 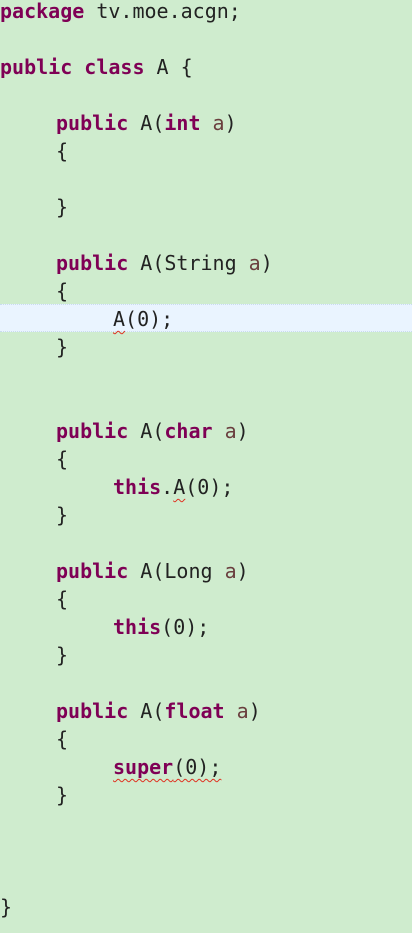 What do you see at coordinates (206, 318) in the screenshot?
I see `code-line-ctor-string-call-current: A(0);` at bounding box center [206, 318].